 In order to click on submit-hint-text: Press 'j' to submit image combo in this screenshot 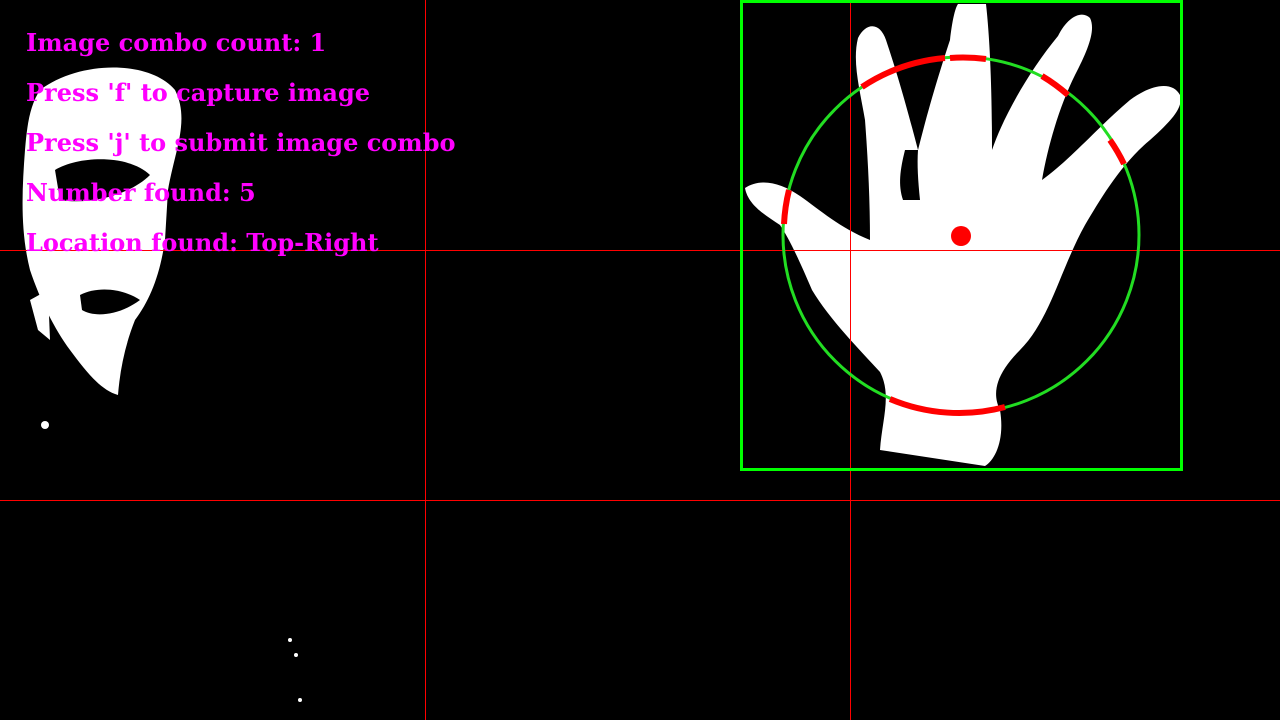, I will do `click(241, 142)`.